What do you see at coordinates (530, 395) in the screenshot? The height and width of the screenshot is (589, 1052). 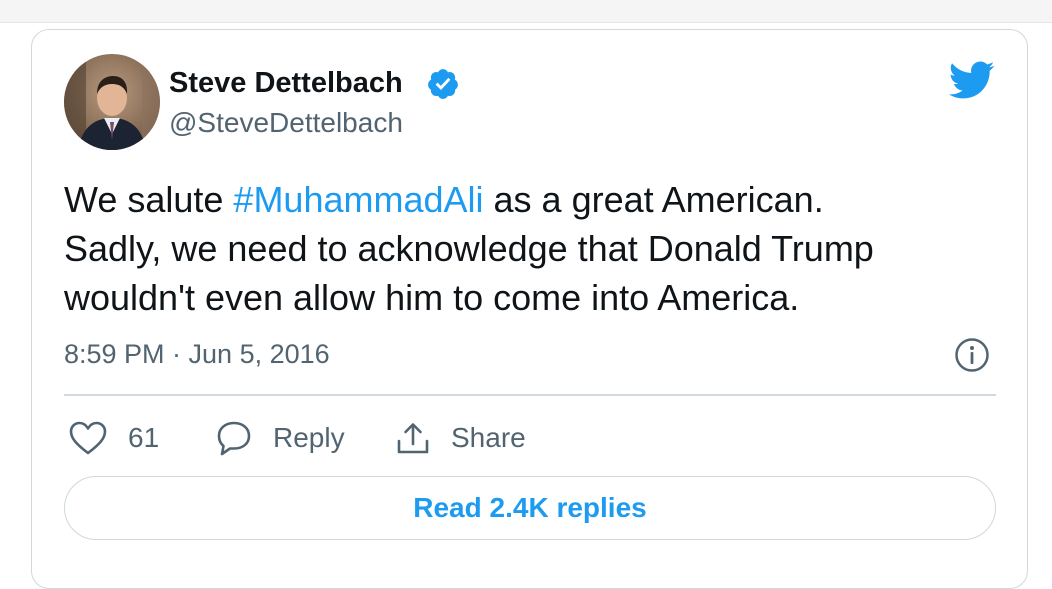 I see `divider` at bounding box center [530, 395].